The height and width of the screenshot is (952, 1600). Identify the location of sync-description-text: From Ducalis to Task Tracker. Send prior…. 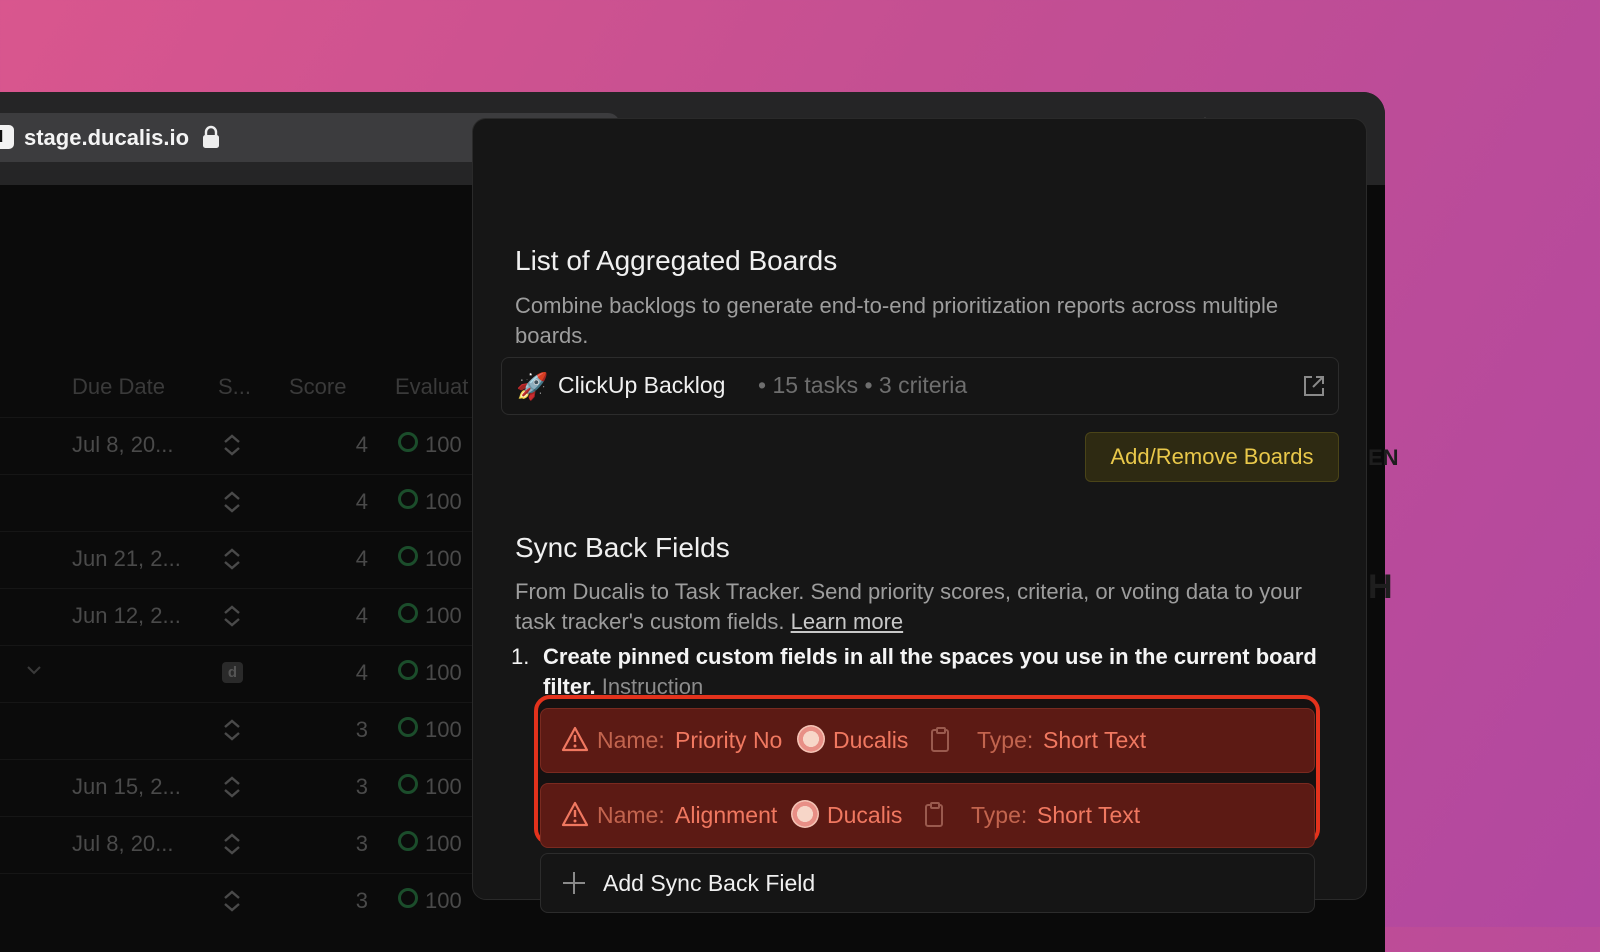
(909, 606).